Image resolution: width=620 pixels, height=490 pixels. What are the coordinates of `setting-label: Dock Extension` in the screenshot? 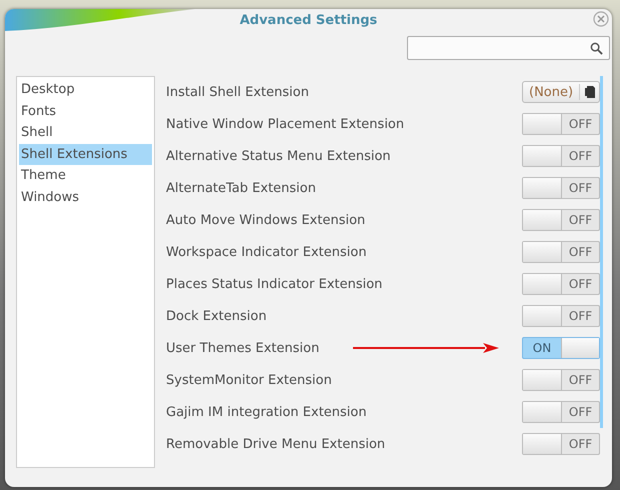 It's located at (217, 316).